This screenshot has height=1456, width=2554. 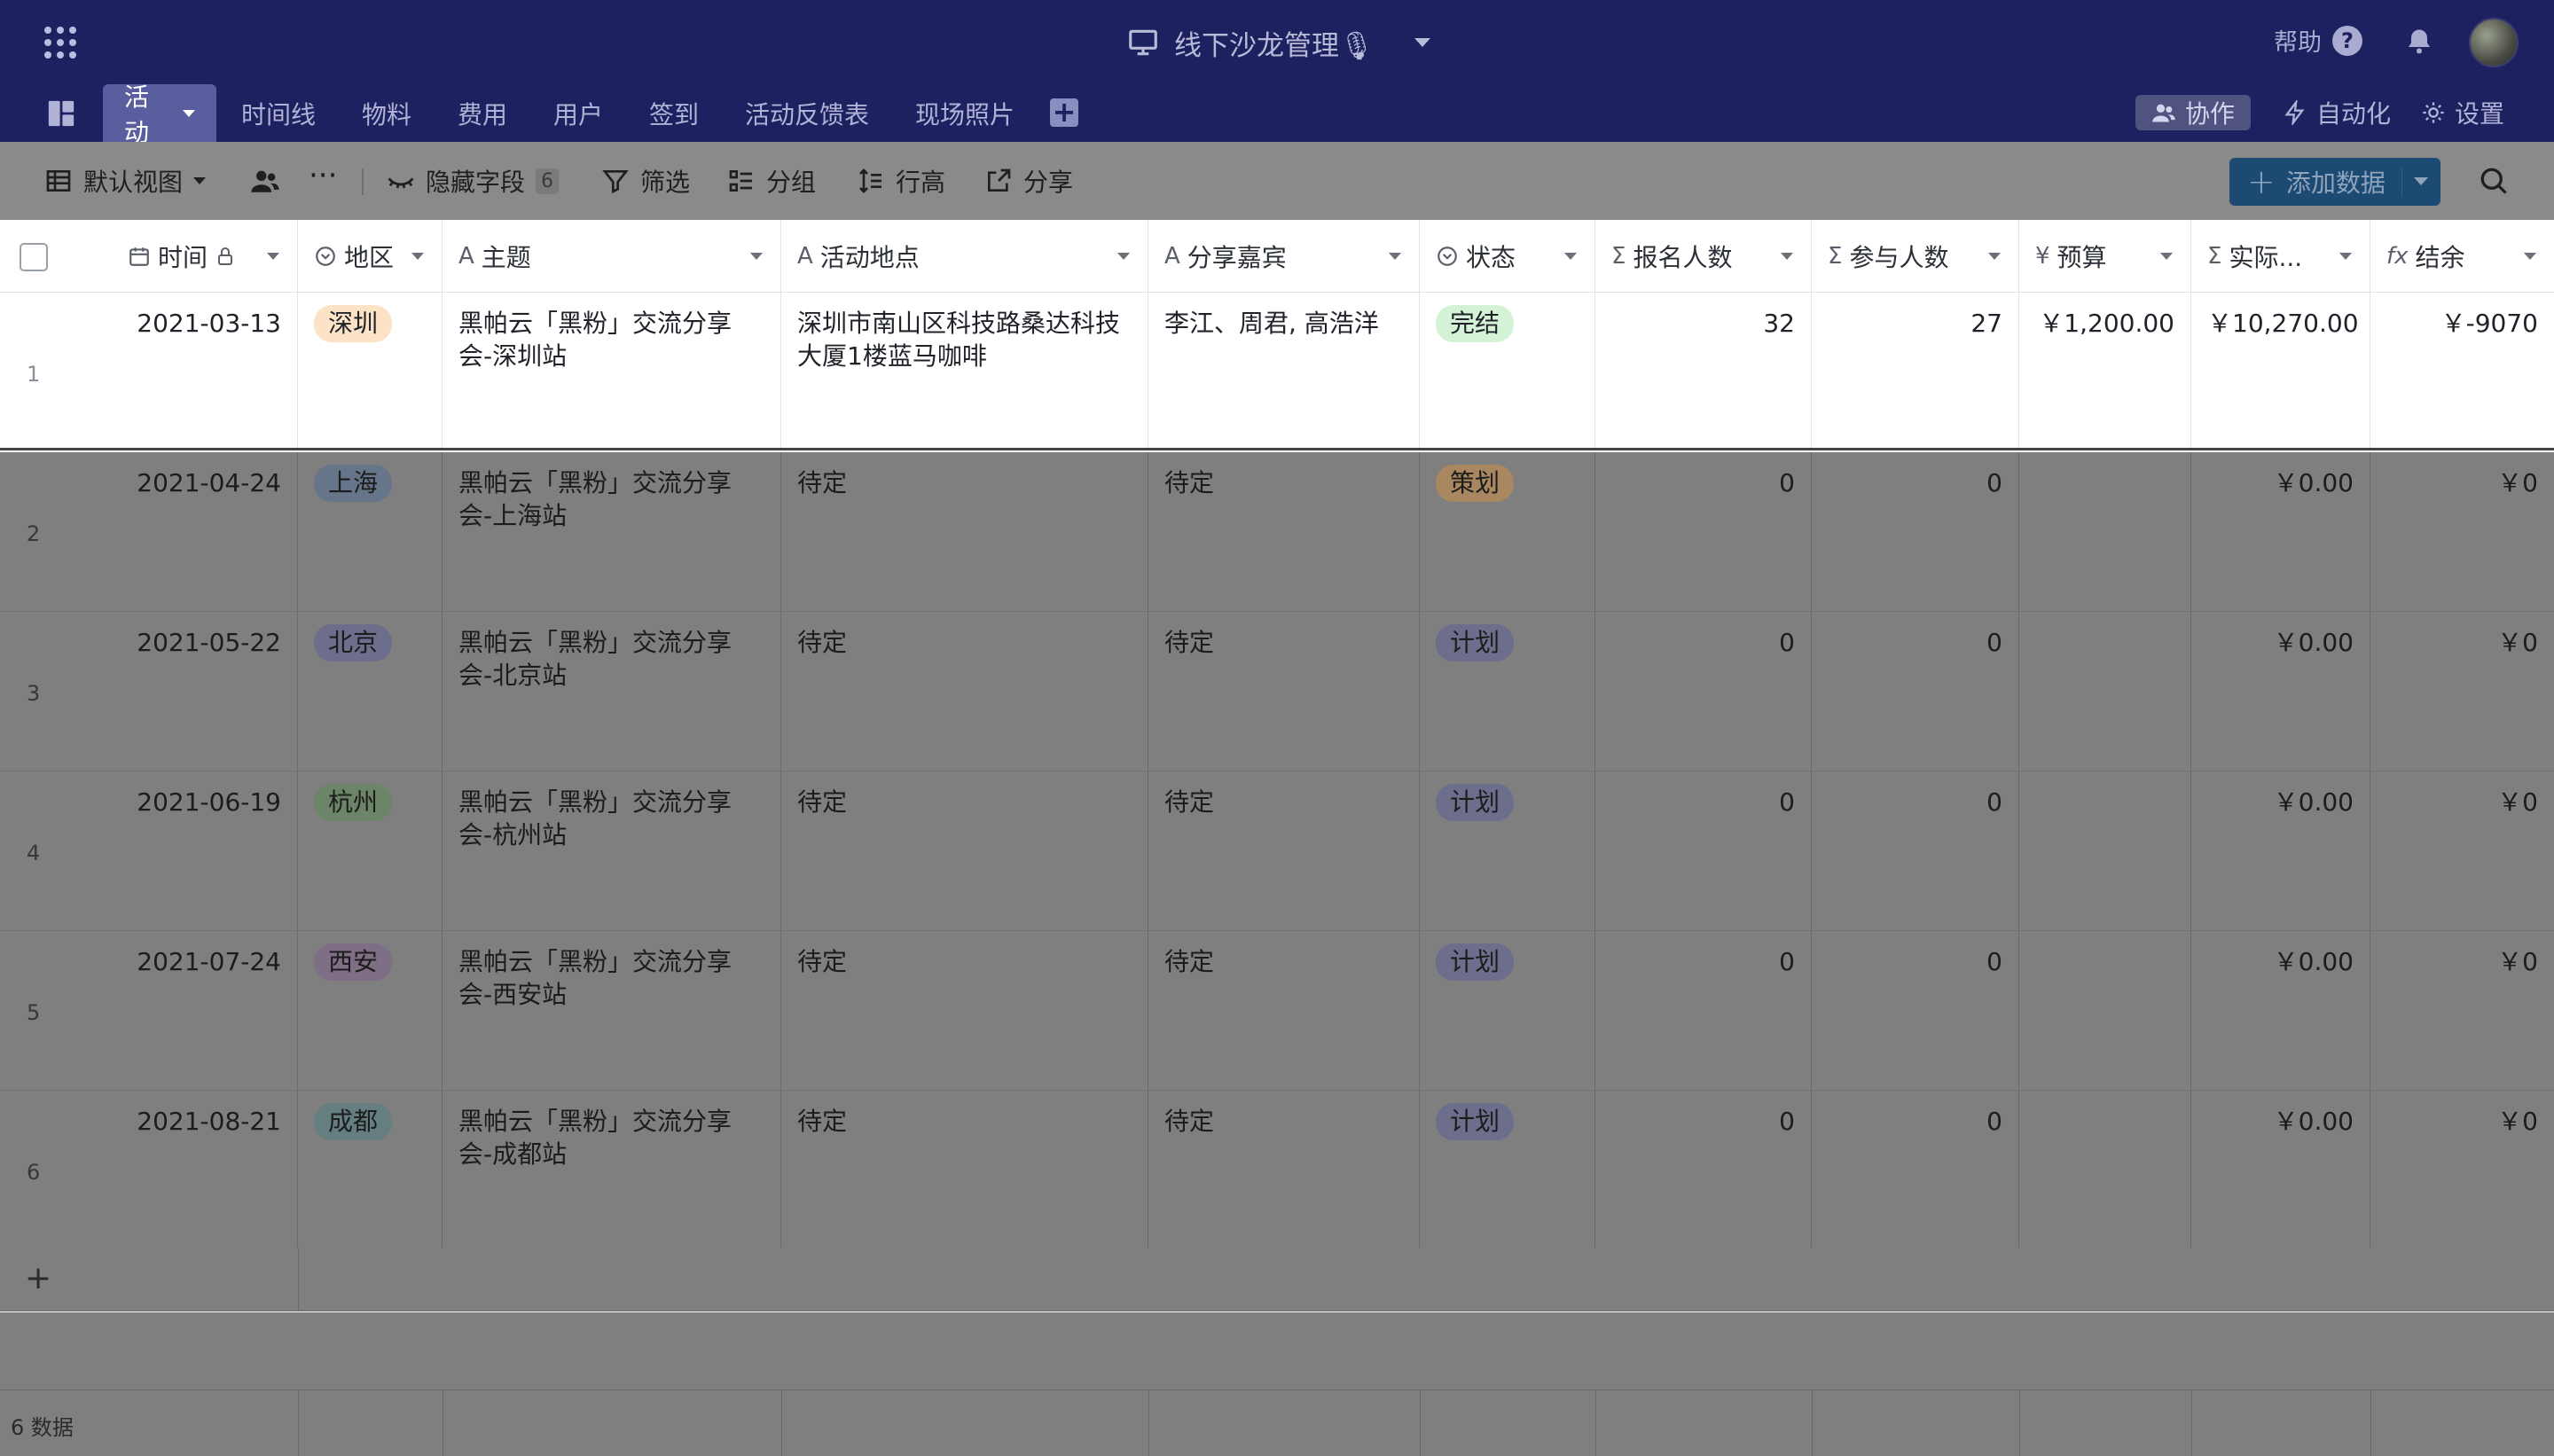 I want to click on cell-topic: 黑帕云「黑粉」交流分享会-北京站, so click(x=612, y=691).